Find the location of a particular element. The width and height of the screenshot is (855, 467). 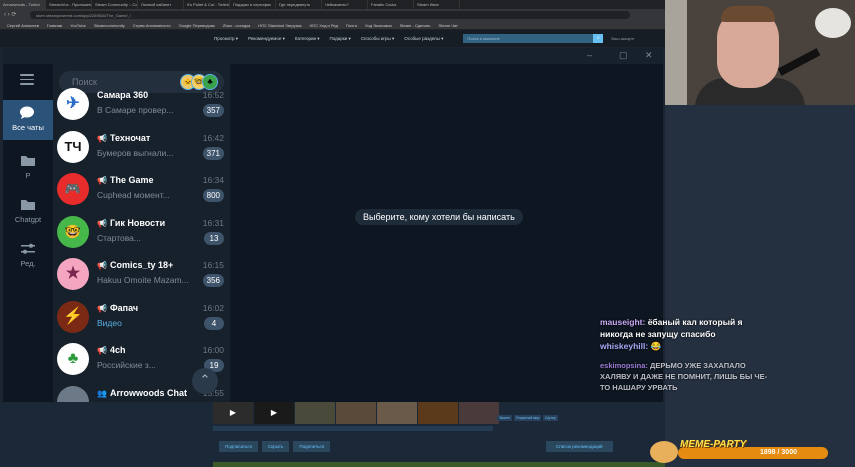

bookmark-item: Steam Чат is located at coordinates (448, 24).